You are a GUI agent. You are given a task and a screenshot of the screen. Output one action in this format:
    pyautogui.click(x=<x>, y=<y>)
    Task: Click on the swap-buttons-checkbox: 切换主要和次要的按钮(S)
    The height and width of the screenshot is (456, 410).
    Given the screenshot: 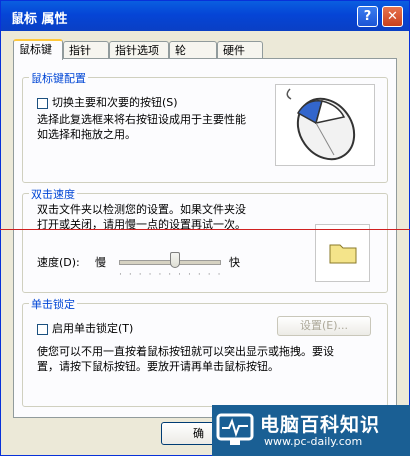 What is the action you would take?
    pyautogui.click(x=107, y=102)
    